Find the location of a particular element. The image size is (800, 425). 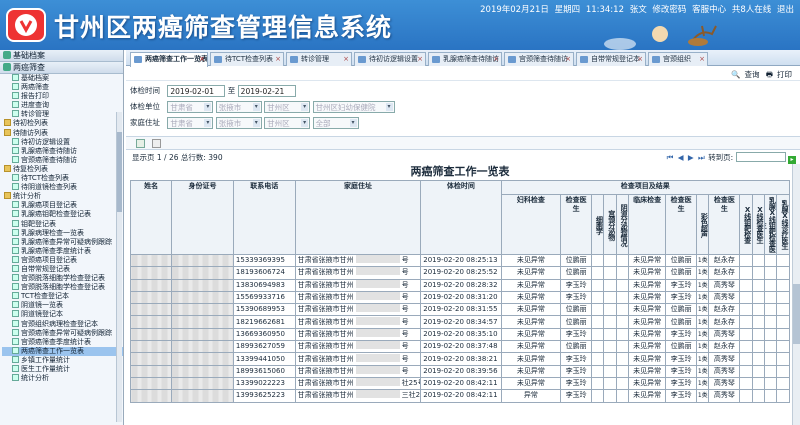

sidebar-item: 宫颈癌筛查季度统计表 is located at coordinates (62, 342).